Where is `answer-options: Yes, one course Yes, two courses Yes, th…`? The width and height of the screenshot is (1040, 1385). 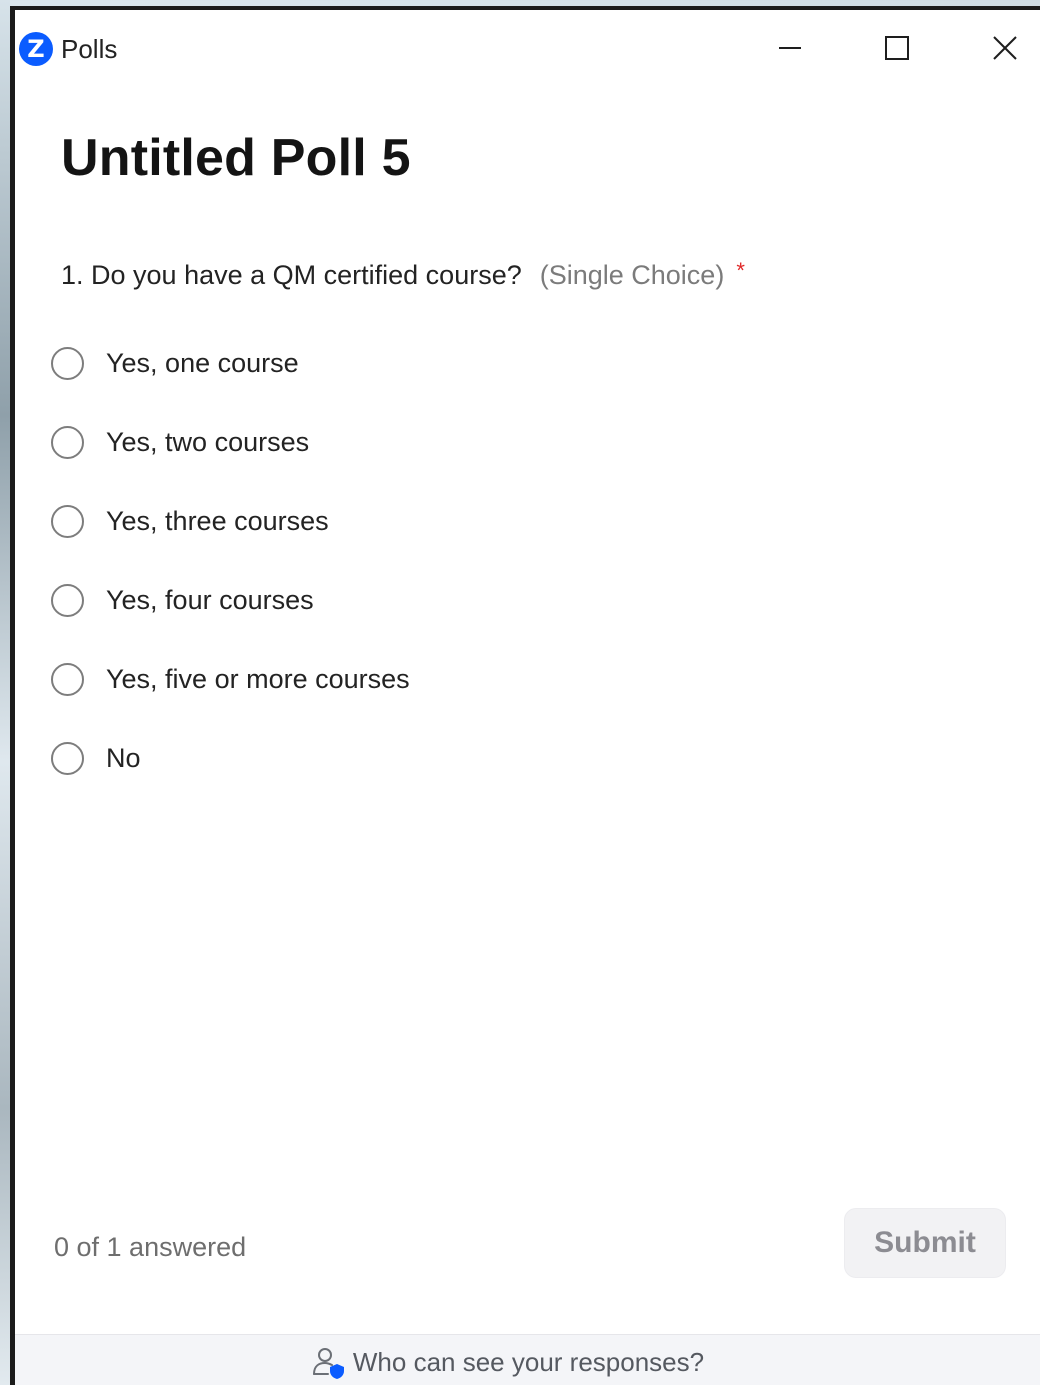
answer-options: Yes, one course Yes, two courses Yes, th… is located at coordinates (230, 561).